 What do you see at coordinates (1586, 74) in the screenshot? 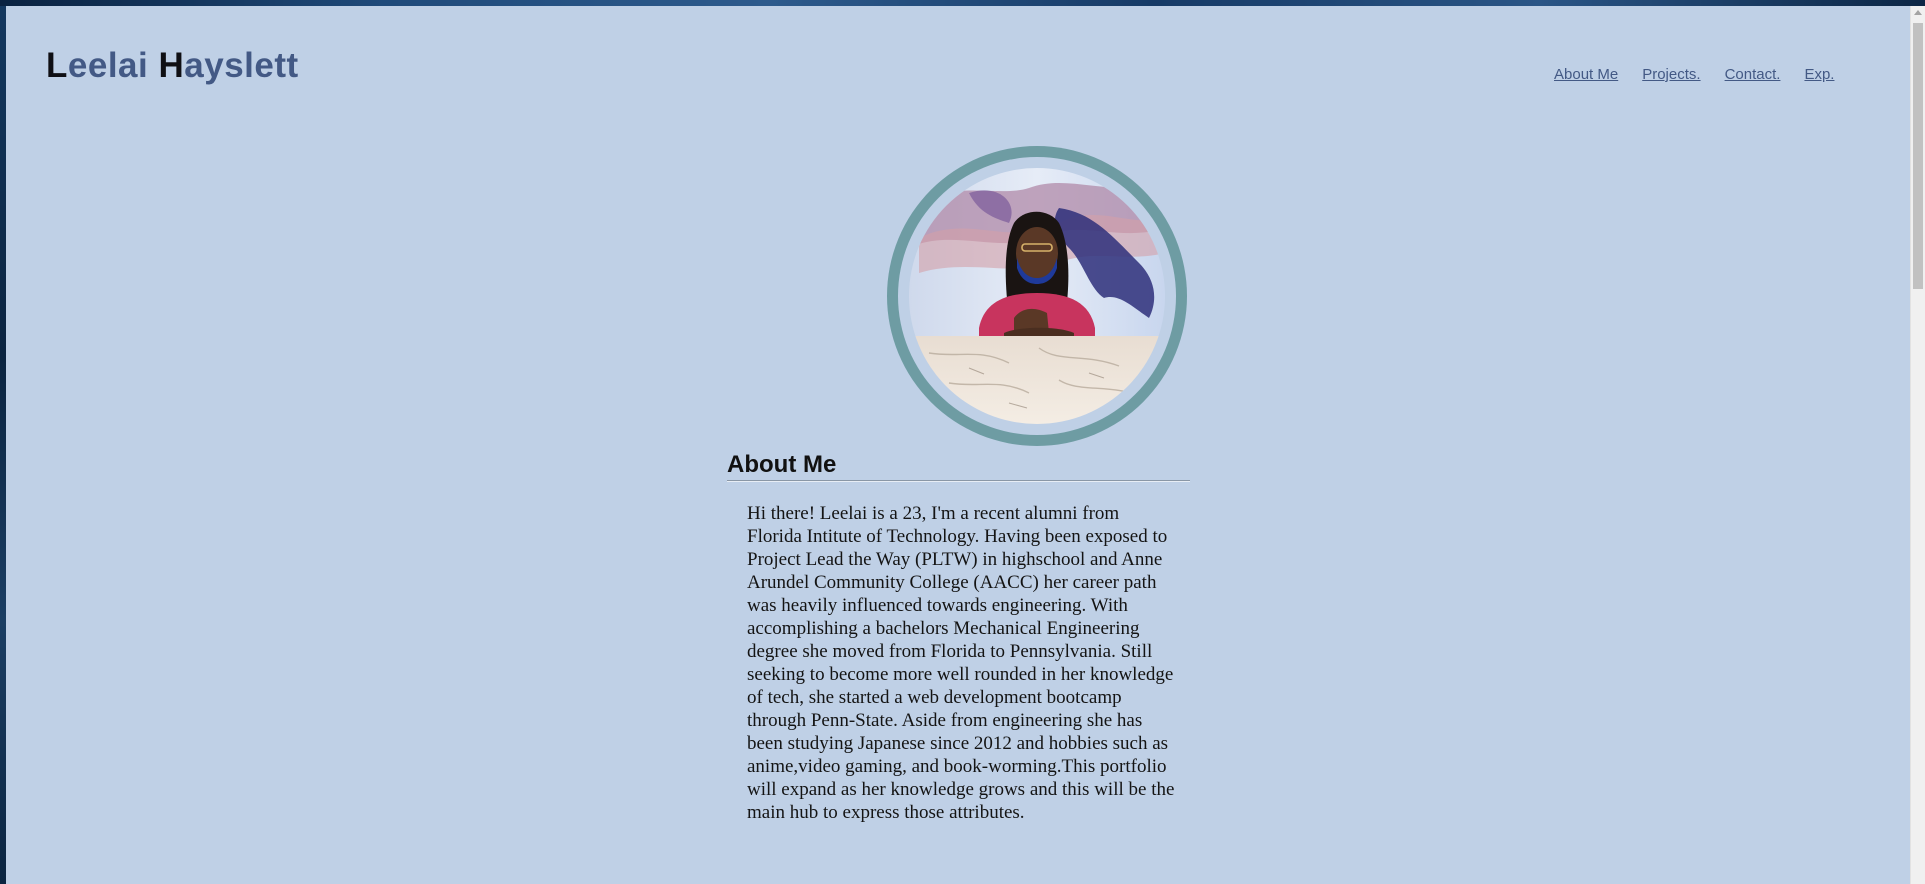
I see `nav-about-me: About Me` at bounding box center [1586, 74].